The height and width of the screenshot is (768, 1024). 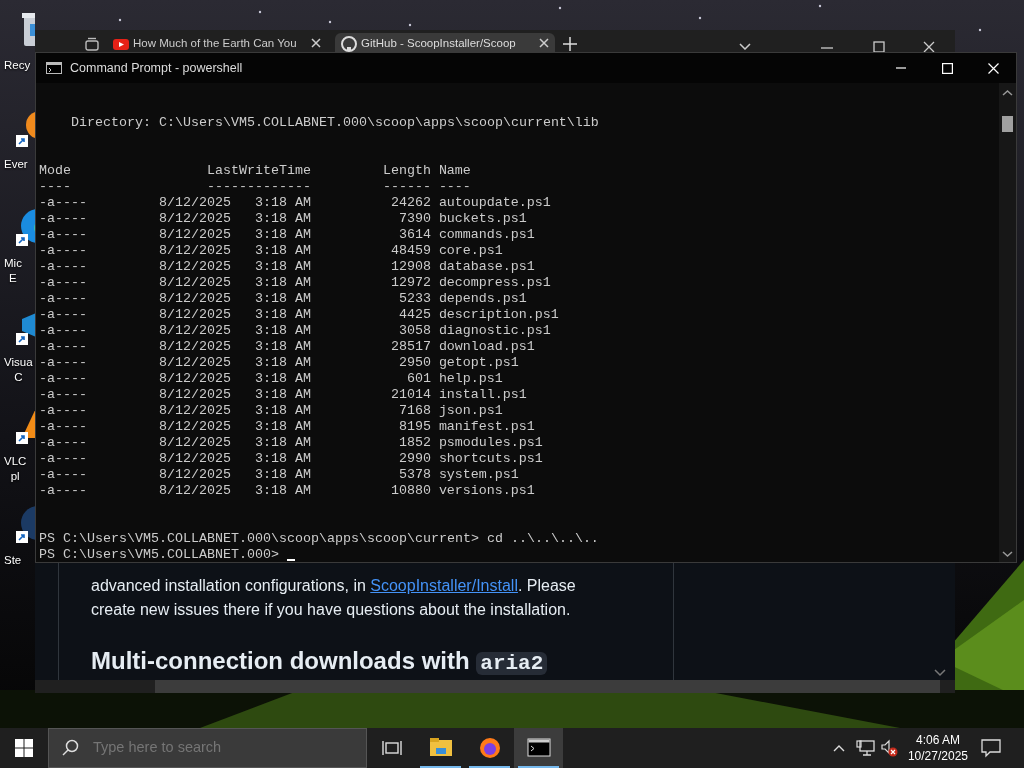 What do you see at coordinates (570, 44) in the screenshot?
I see `plus-icon` at bounding box center [570, 44].